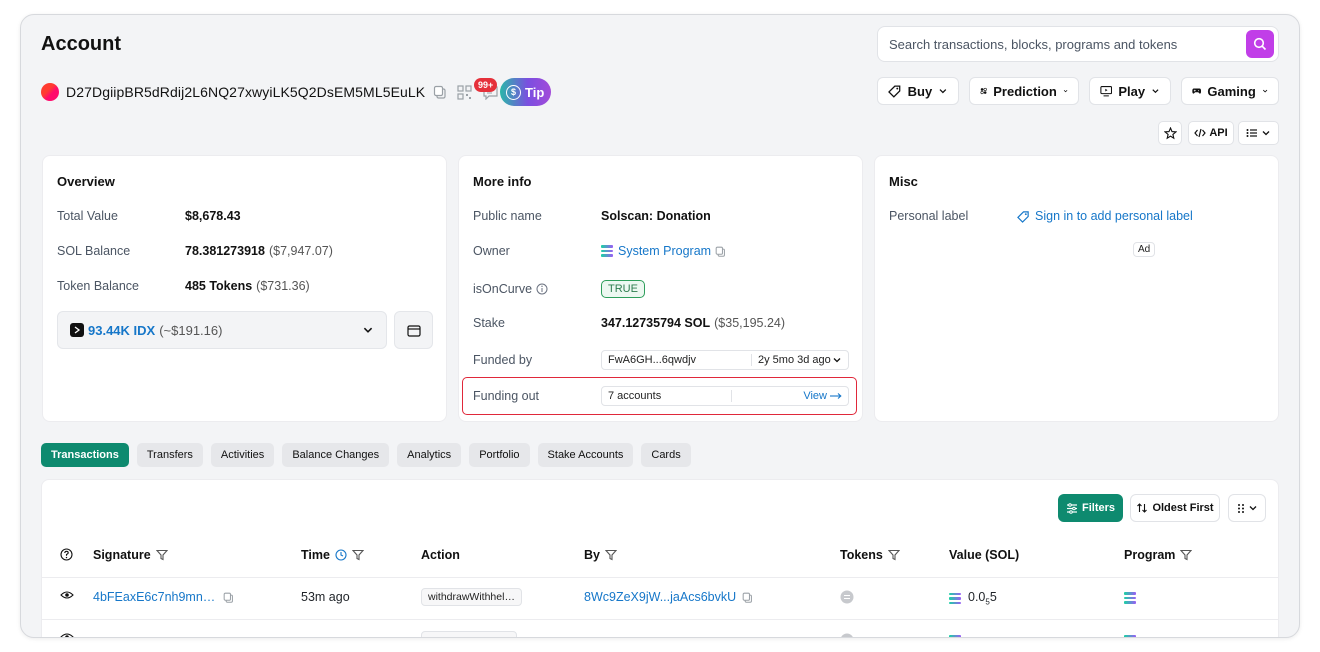 The height and width of the screenshot is (652, 1320). What do you see at coordinates (169, 455) in the screenshot?
I see `tab-transfers: Transfers` at bounding box center [169, 455].